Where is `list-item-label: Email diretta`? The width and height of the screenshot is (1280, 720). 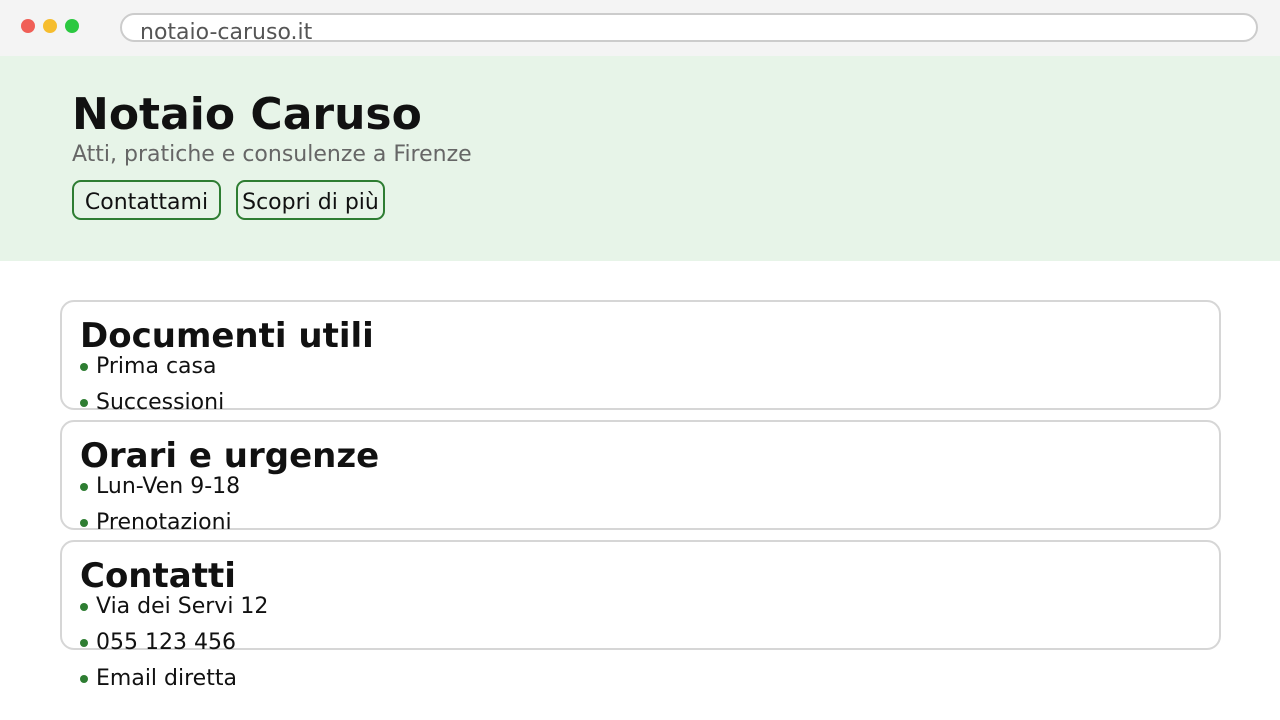 list-item-label: Email diretta is located at coordinates (166, 678).